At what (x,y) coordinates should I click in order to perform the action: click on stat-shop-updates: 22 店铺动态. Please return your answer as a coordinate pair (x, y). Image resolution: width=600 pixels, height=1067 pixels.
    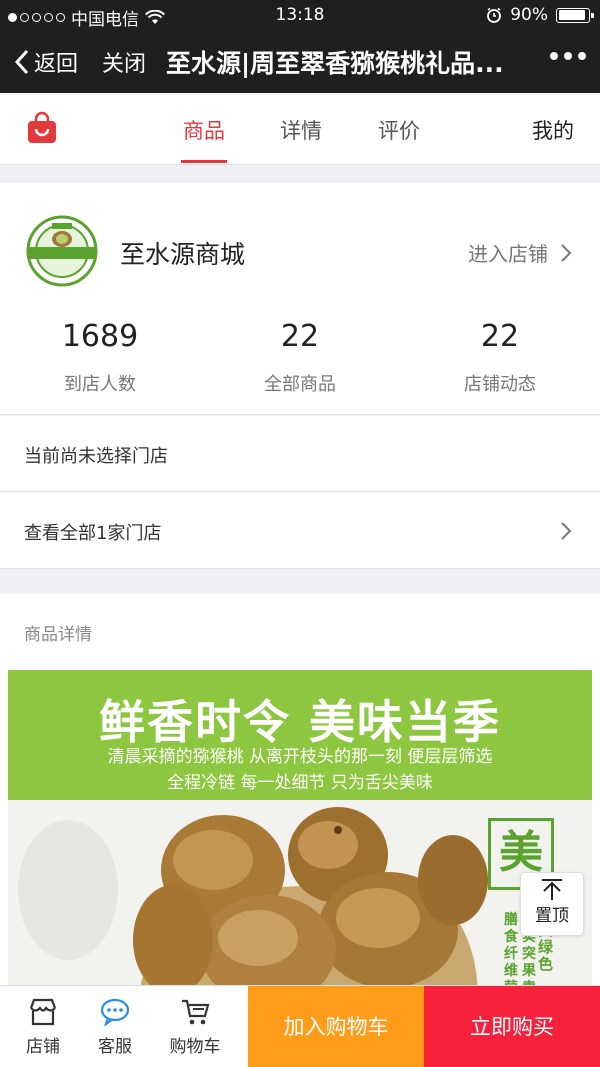
    Looking at the image, I should click on (500, 357).